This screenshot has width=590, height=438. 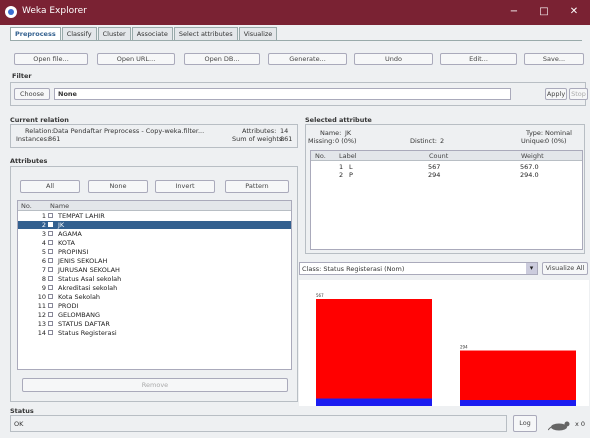 What do you see at coordinates (26, 206) in the screenshot?
I see `col-no: No.` at bounding box center [26, 206].